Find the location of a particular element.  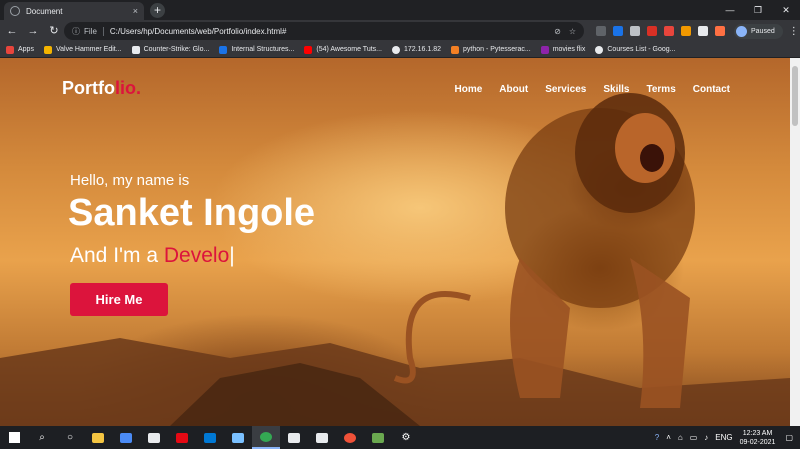

typing-cursor: | is located at coordinates (232, 255).